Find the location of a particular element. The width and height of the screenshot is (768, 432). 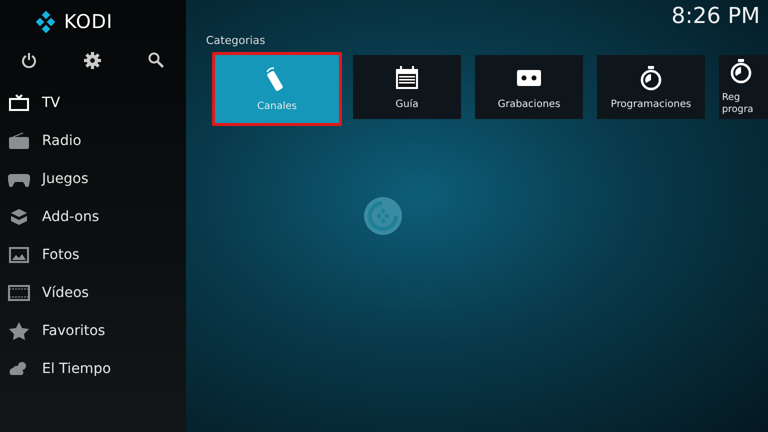

sidebar-item: Radio is located at coordinates (93, 141).